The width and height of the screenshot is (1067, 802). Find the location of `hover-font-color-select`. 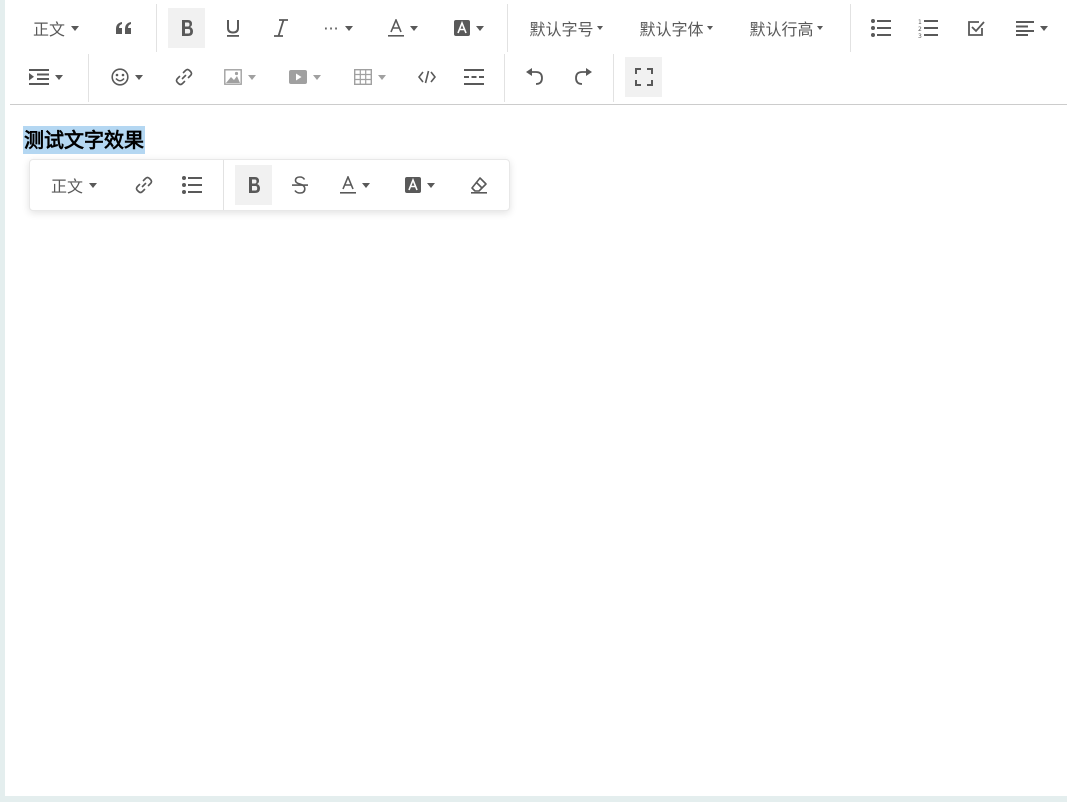

hover-font-color-select is located at coordinates (355, 185).